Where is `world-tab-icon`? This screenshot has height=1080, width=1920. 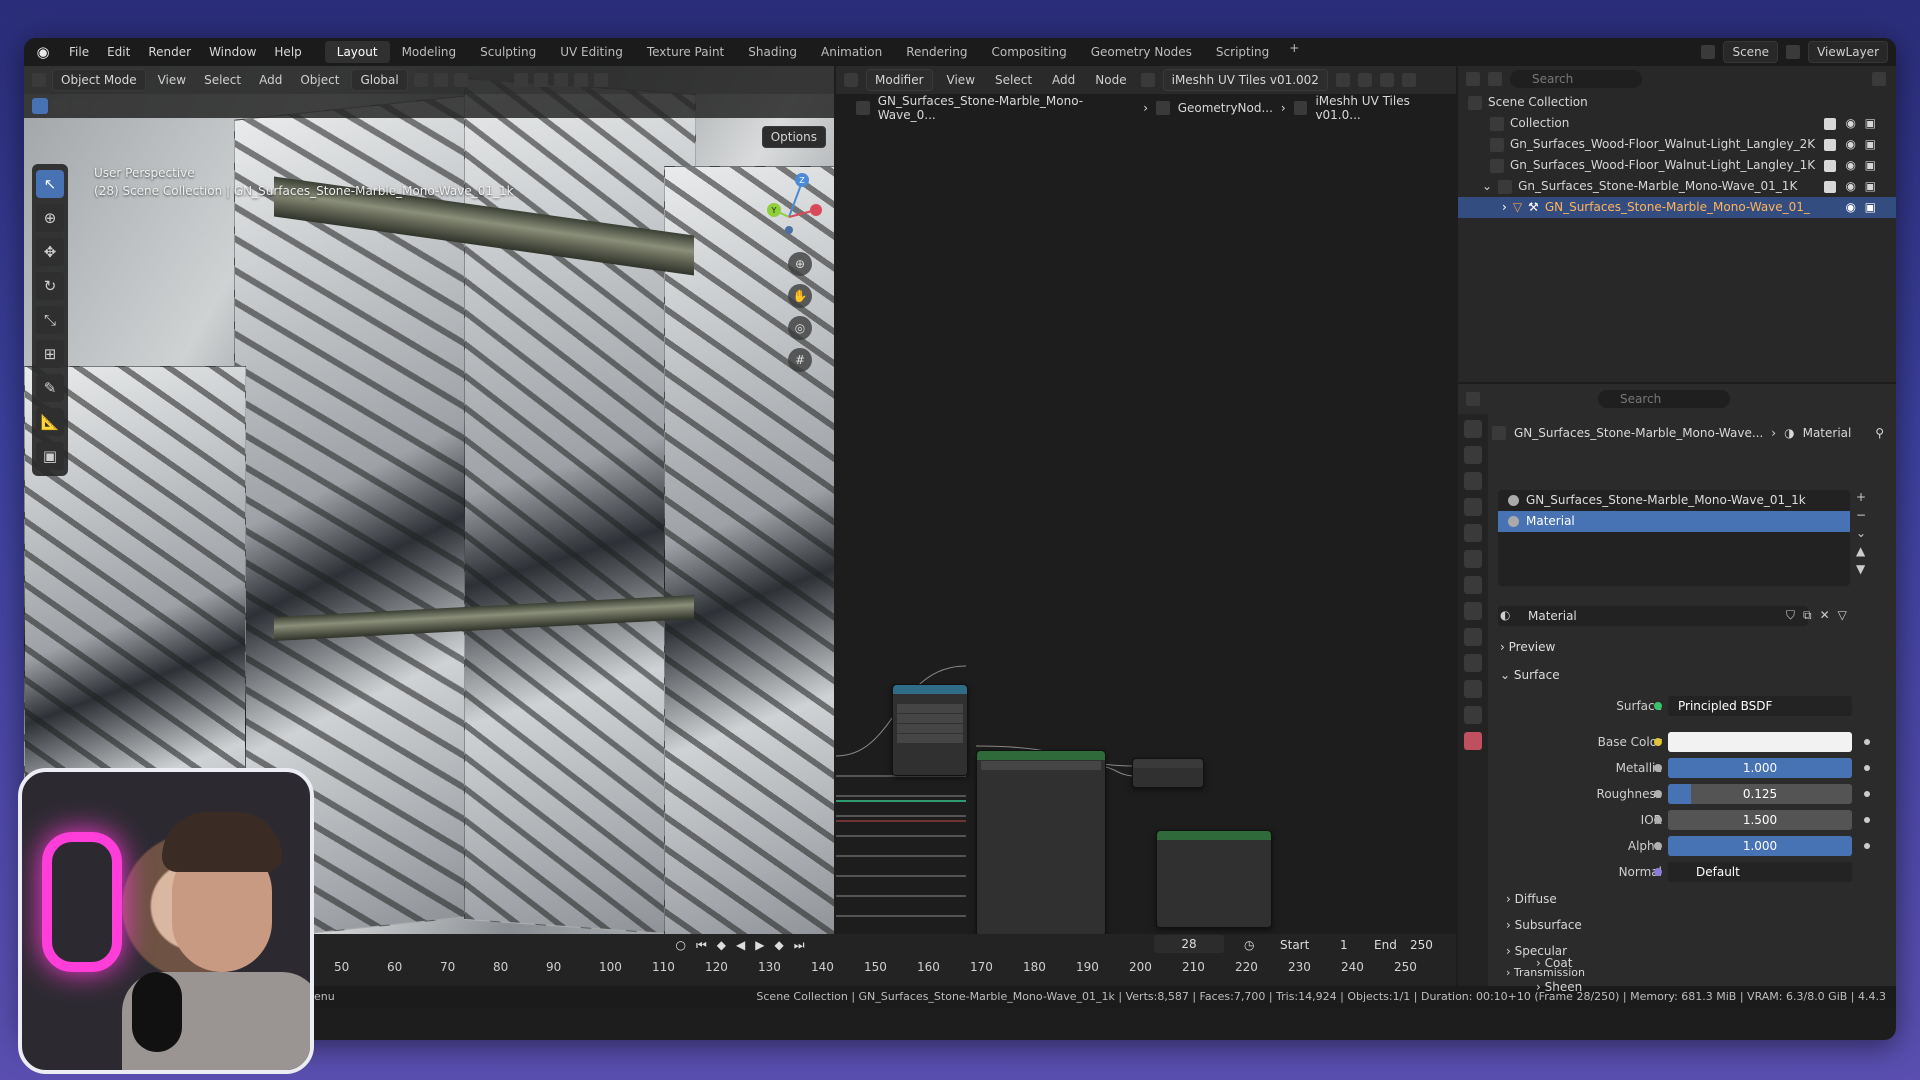 world-tab-icon is located at coordinates (1473, 559).